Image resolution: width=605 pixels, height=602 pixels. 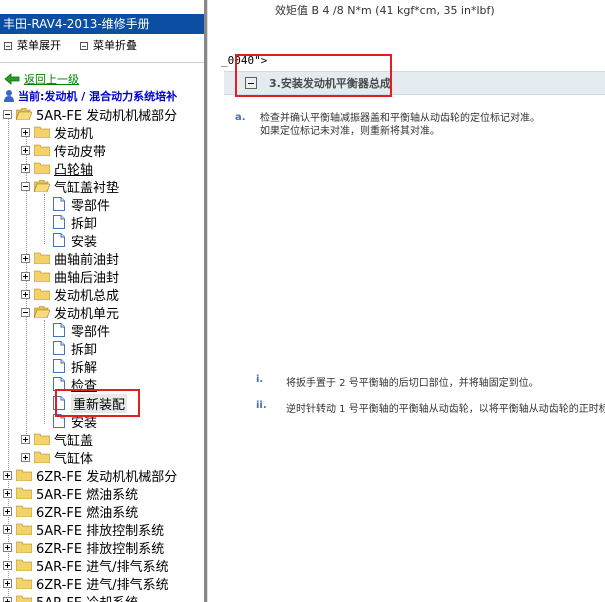 I want to click on tree-label: 5AR-FE 进气/排气系统, so click(x=102, y=565).